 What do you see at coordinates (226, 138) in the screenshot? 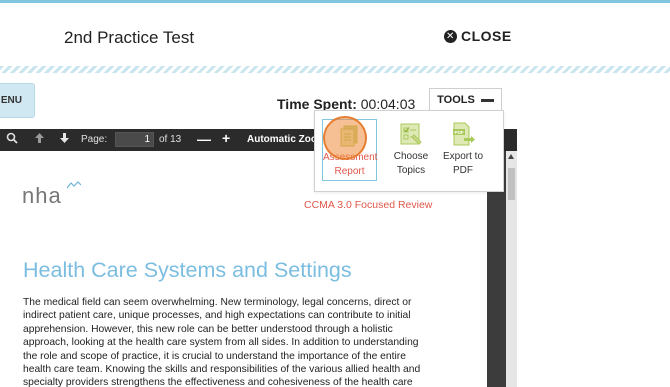
I see `zoom-in-button: +` at bounding box center [226, 138].